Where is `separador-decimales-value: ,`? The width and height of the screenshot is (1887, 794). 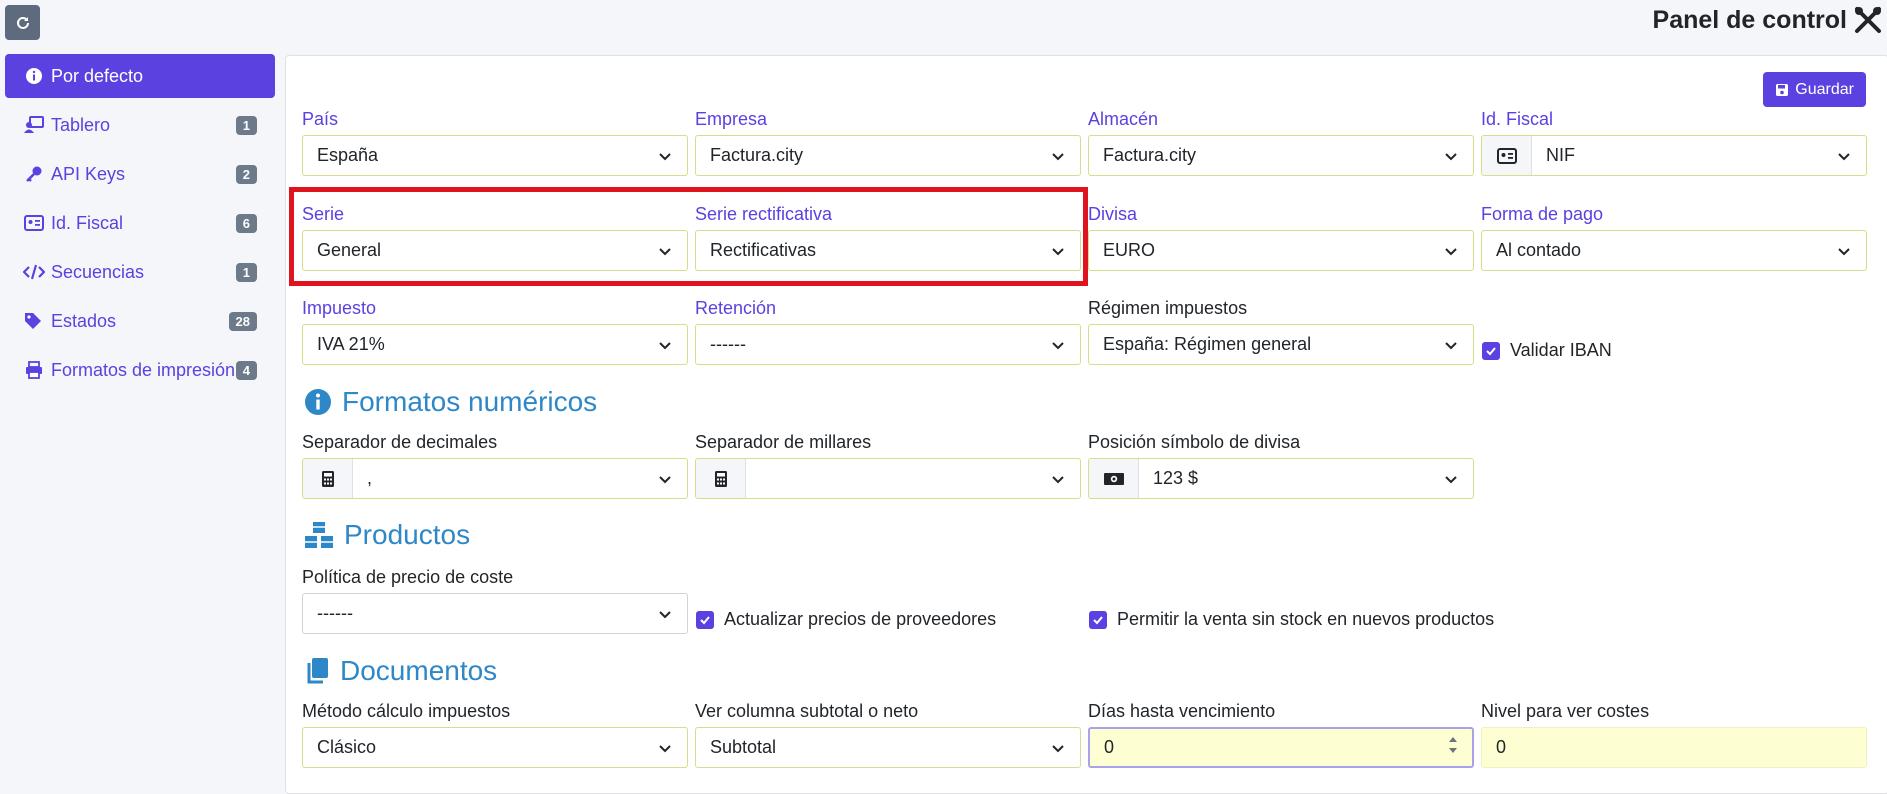
separador-decimales-value: , is located at coordinates (370, 478).